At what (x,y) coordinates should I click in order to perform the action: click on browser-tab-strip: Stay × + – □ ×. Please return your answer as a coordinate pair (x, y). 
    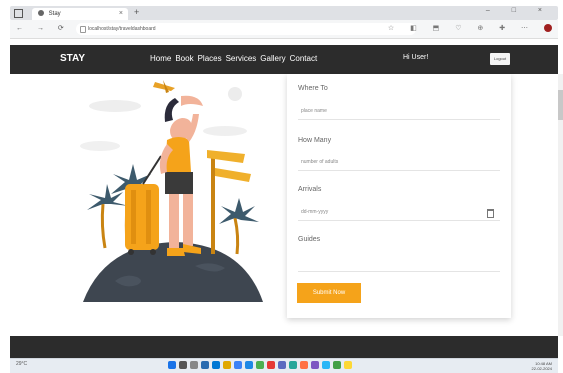
    Looking at the image, I should click on (284, 13).